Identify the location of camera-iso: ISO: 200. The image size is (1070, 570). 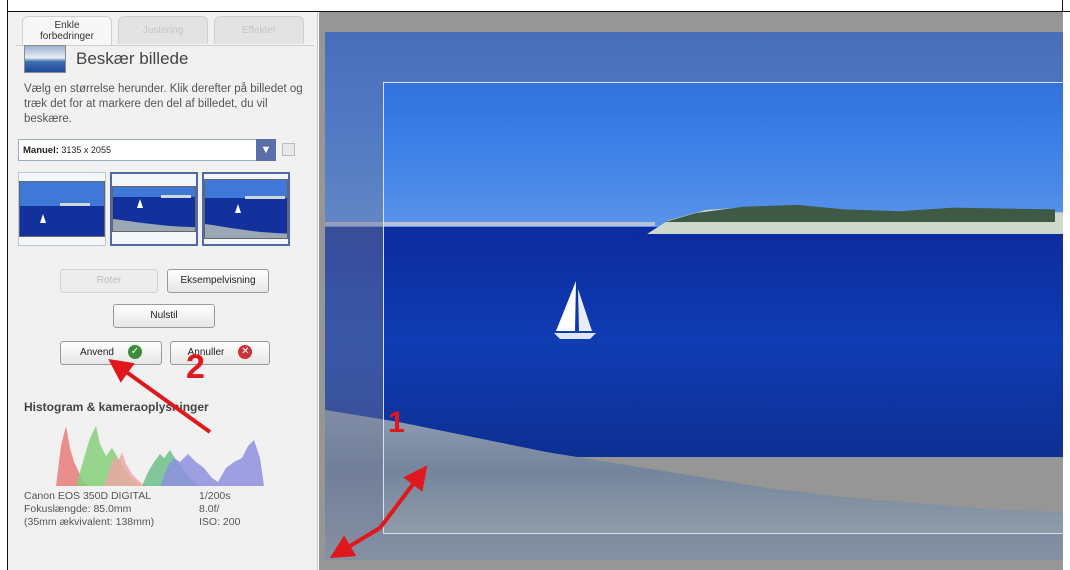
(220, 522).